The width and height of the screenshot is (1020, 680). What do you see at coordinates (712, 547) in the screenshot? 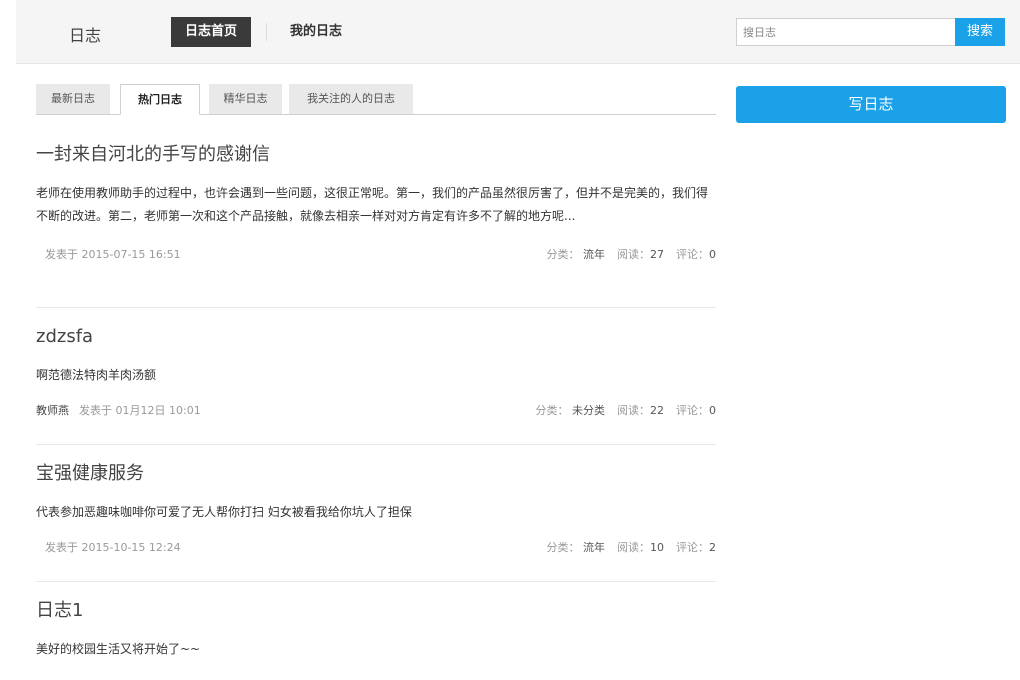
I see `post-comments: 2` at bounding box center [712, 547].